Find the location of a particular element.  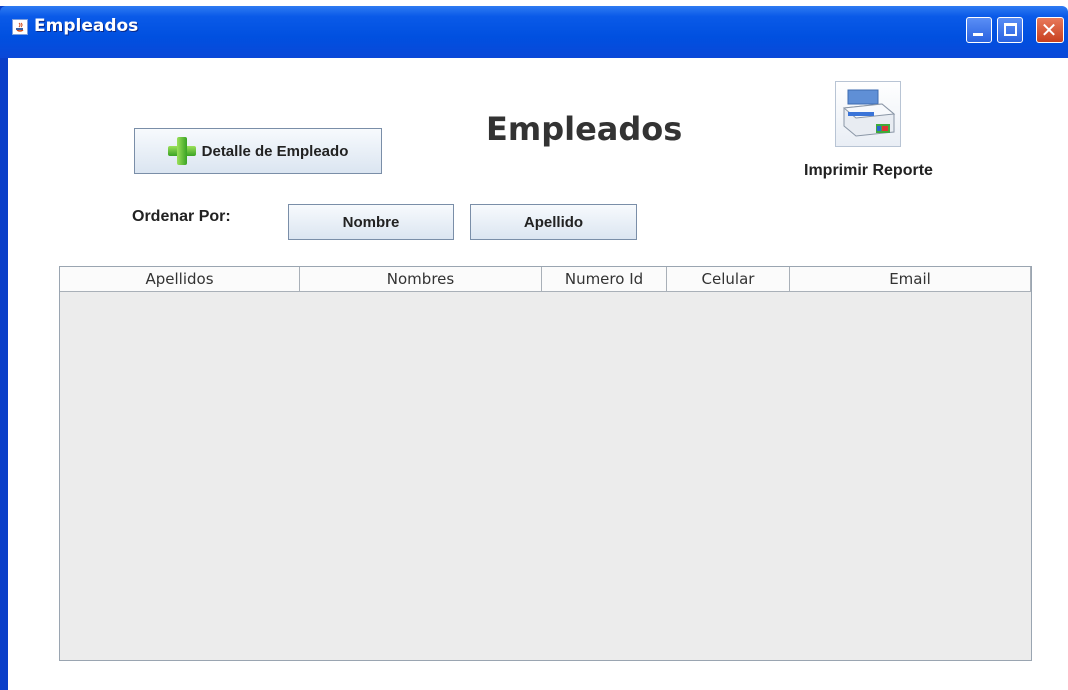

printer-icon is located at coordinates (869, 113).